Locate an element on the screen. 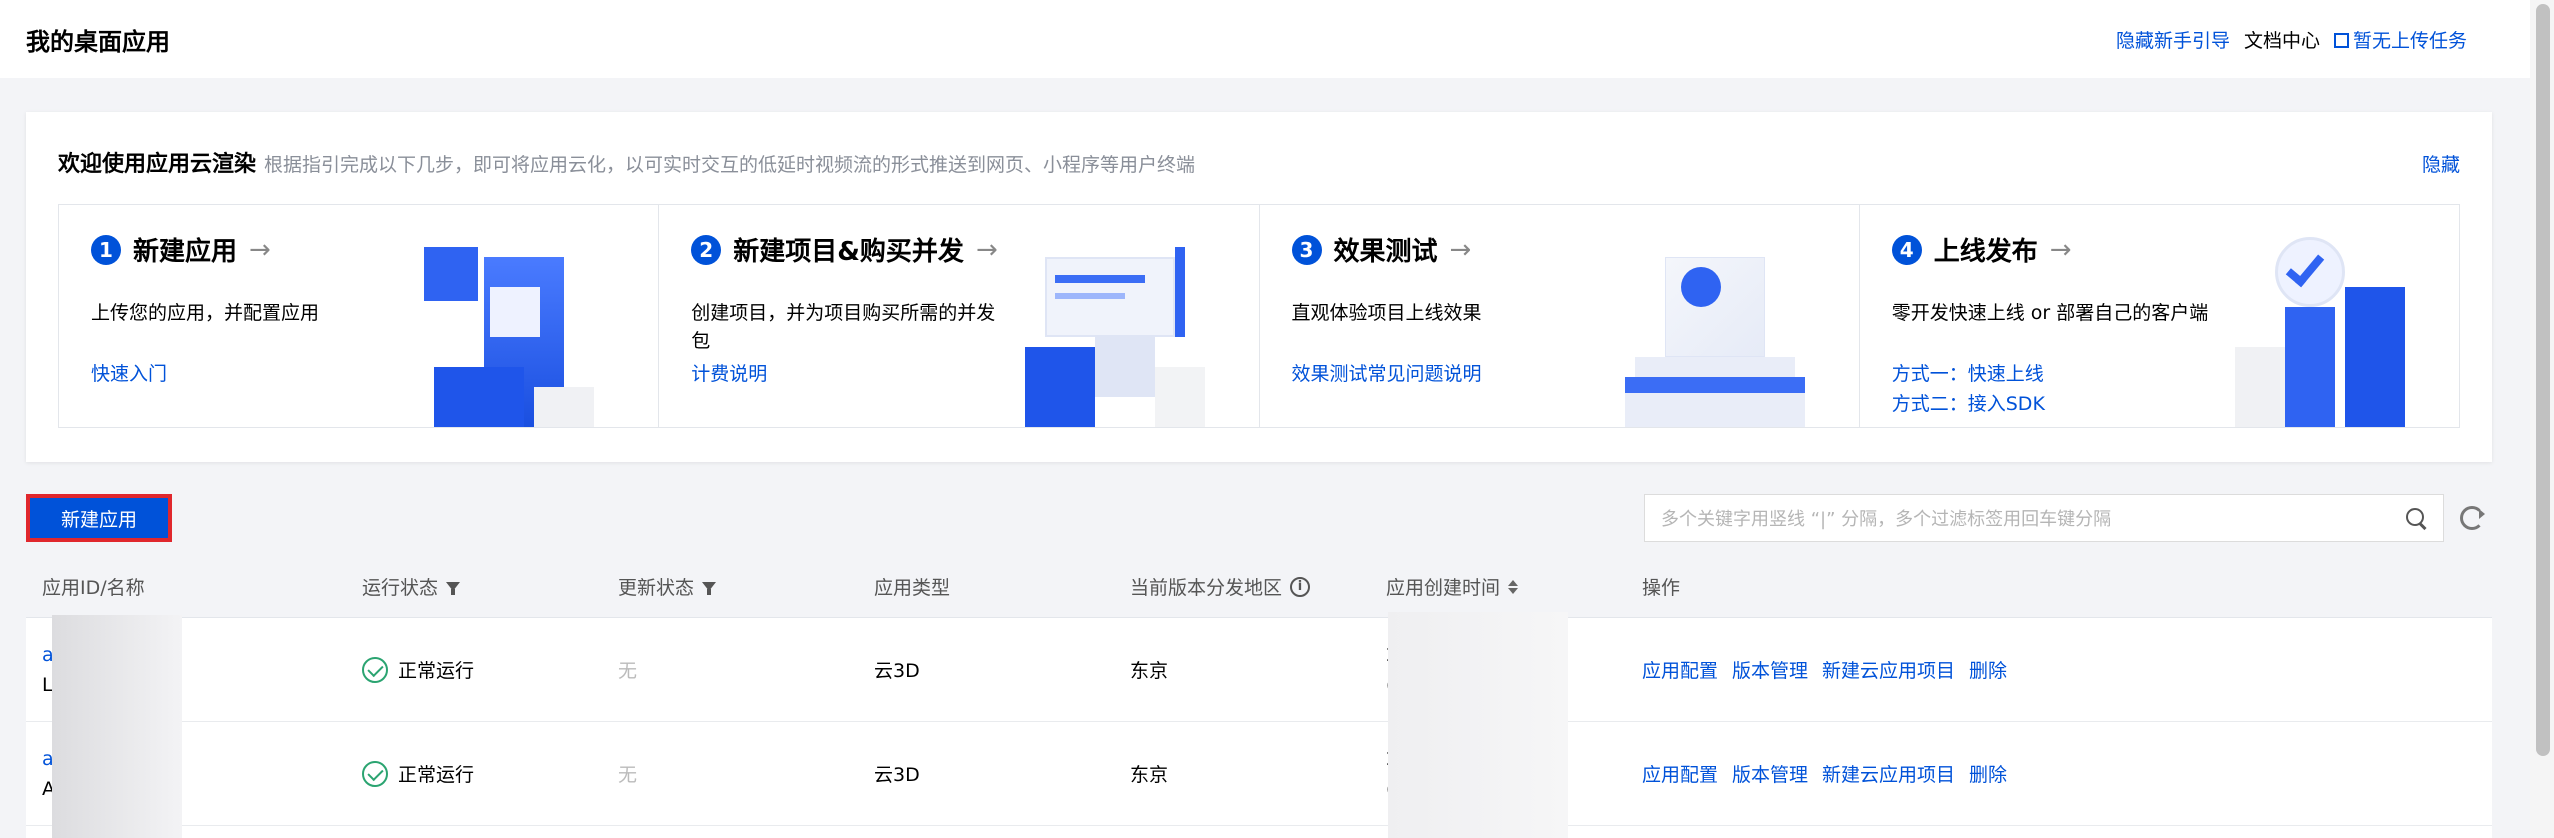 This screenshot has height=838, width=2554. col-header-created-time: 应用创建时间 is located at coordinates (1498, 586).